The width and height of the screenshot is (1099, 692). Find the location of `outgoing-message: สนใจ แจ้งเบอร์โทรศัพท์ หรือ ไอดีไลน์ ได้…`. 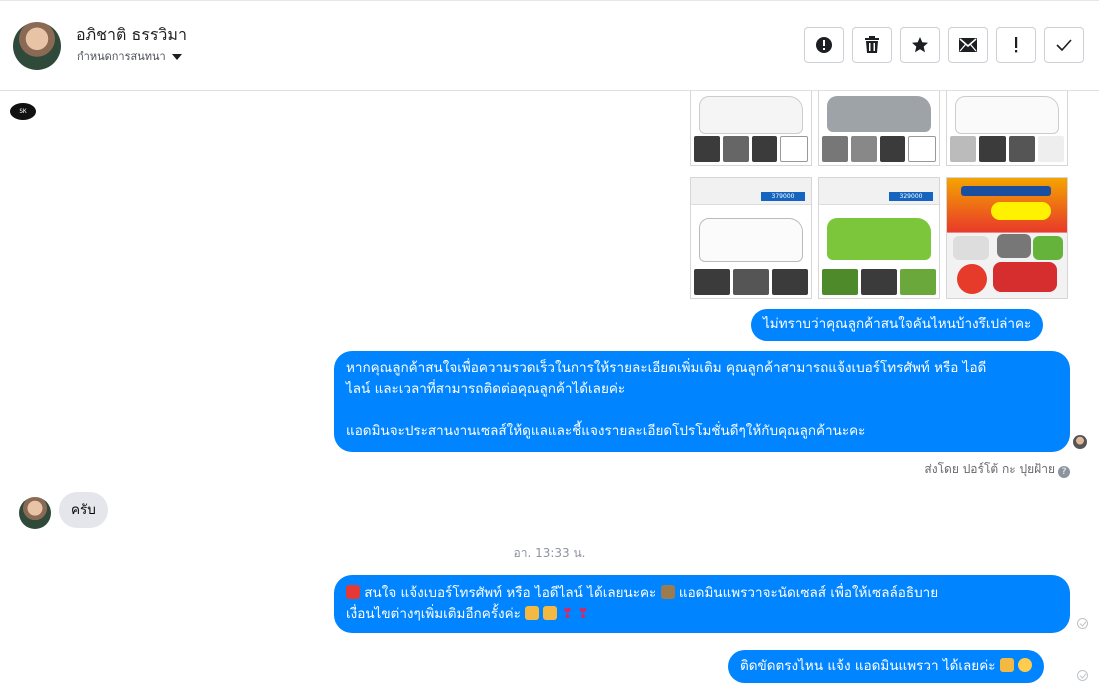

outgoing-message: สนใจ แจ้งเบอร์โทรศัพท์ หรือ ไอดีไลน์ ได้… is located at coordinates (702, 604).